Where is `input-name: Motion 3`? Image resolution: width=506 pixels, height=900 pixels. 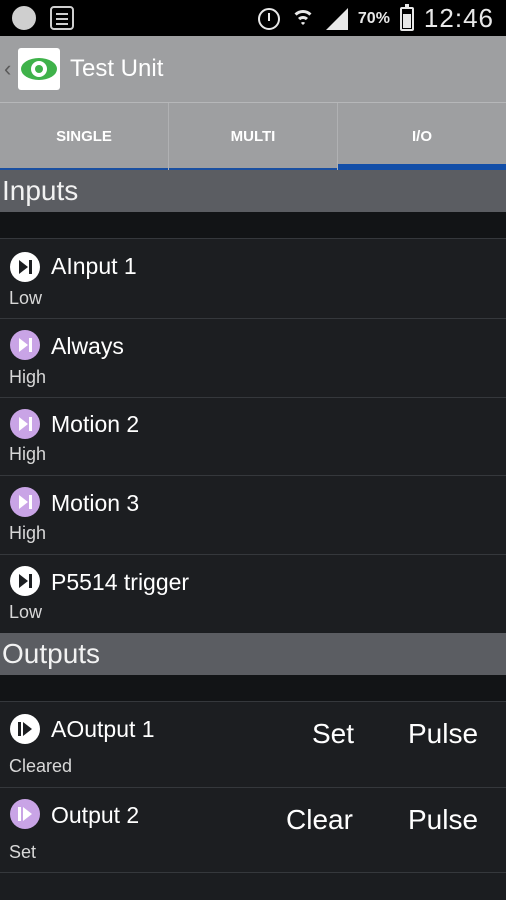 input-name: Motion 3 is located at coordinates (95, 503).